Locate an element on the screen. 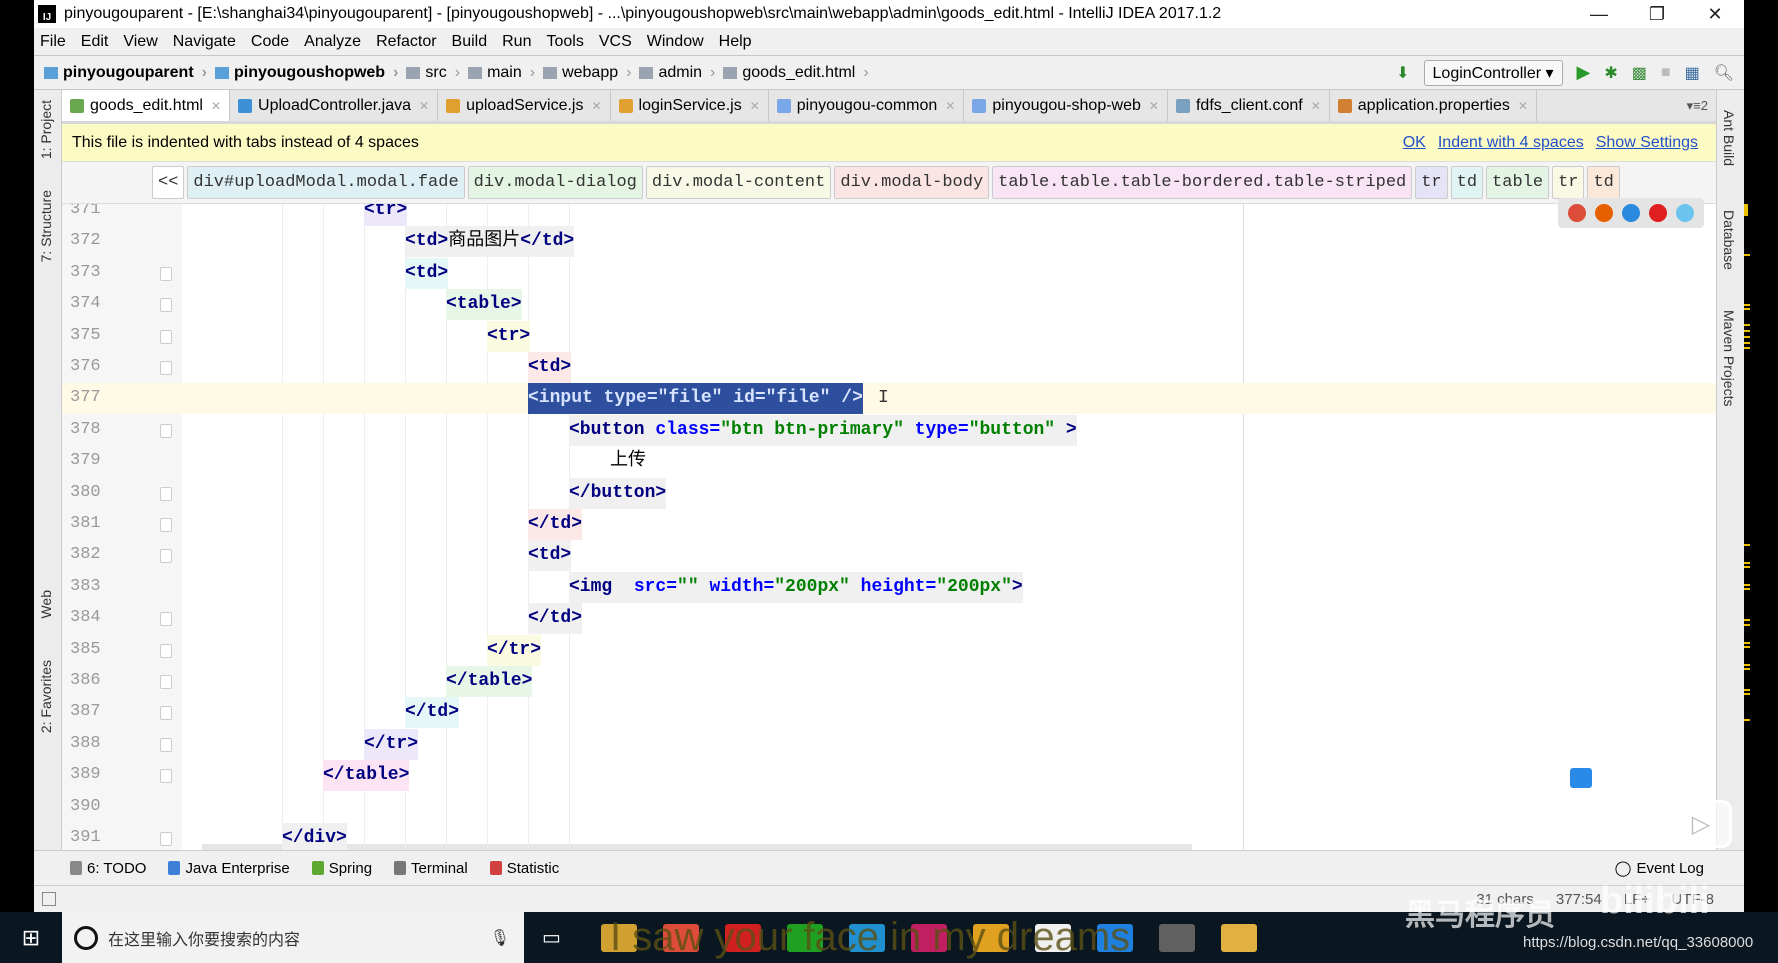  code-line: 上传 is located at coordinates (889, 461).